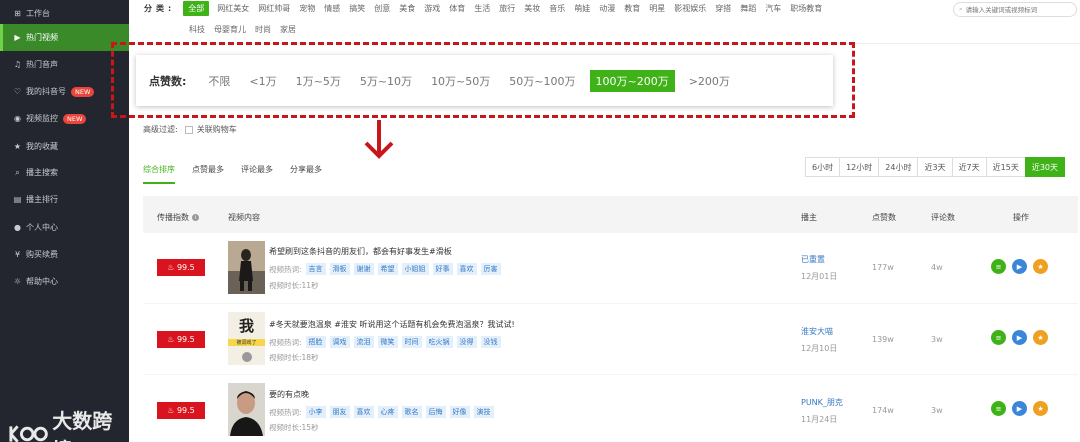 The height and width of the screenshot is (442, 1080). What do you see at coordinates (898, 167) in the screenshot?
I see `time-range-tab: 24小时` at bounding box center [898, 167].